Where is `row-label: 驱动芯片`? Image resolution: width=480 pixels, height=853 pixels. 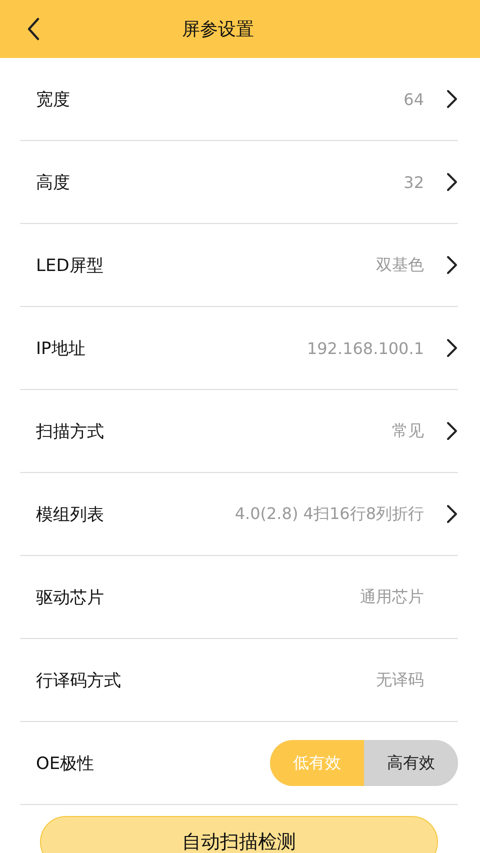
row-label: 驱动芯片 is located at coordinates (70, 597).